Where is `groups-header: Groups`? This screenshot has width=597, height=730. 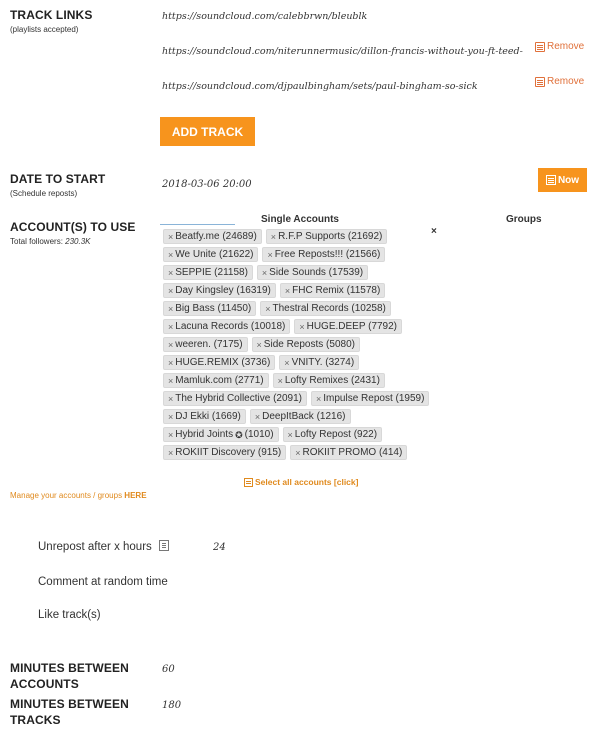
groups-header: Groups is located at coordinates (524, 219).